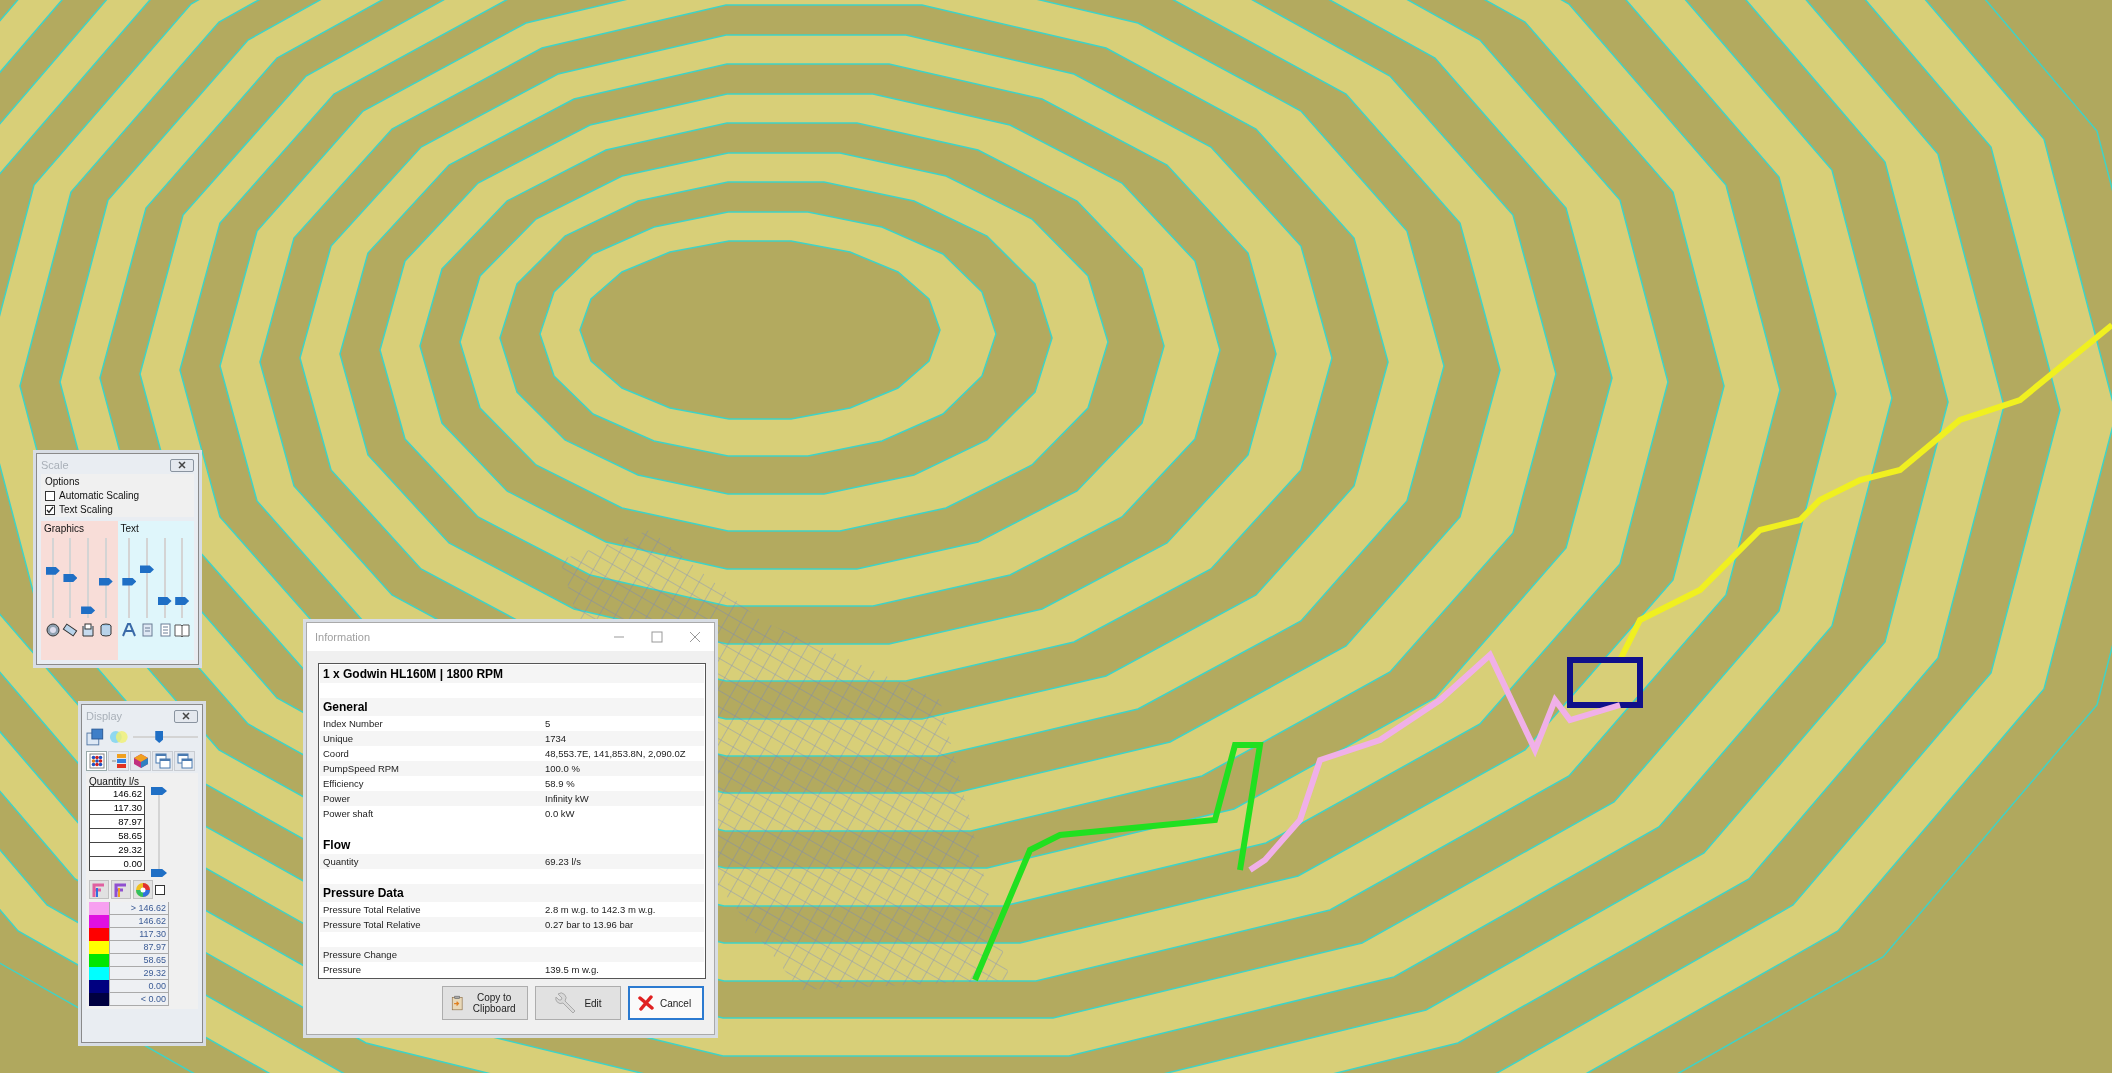 The image size is (2112, 1073). What do you see at coordinates (572, 969) in the screenshot?
I see `field-value: 139.5 m w.g.` at bounding box center [572, 969].